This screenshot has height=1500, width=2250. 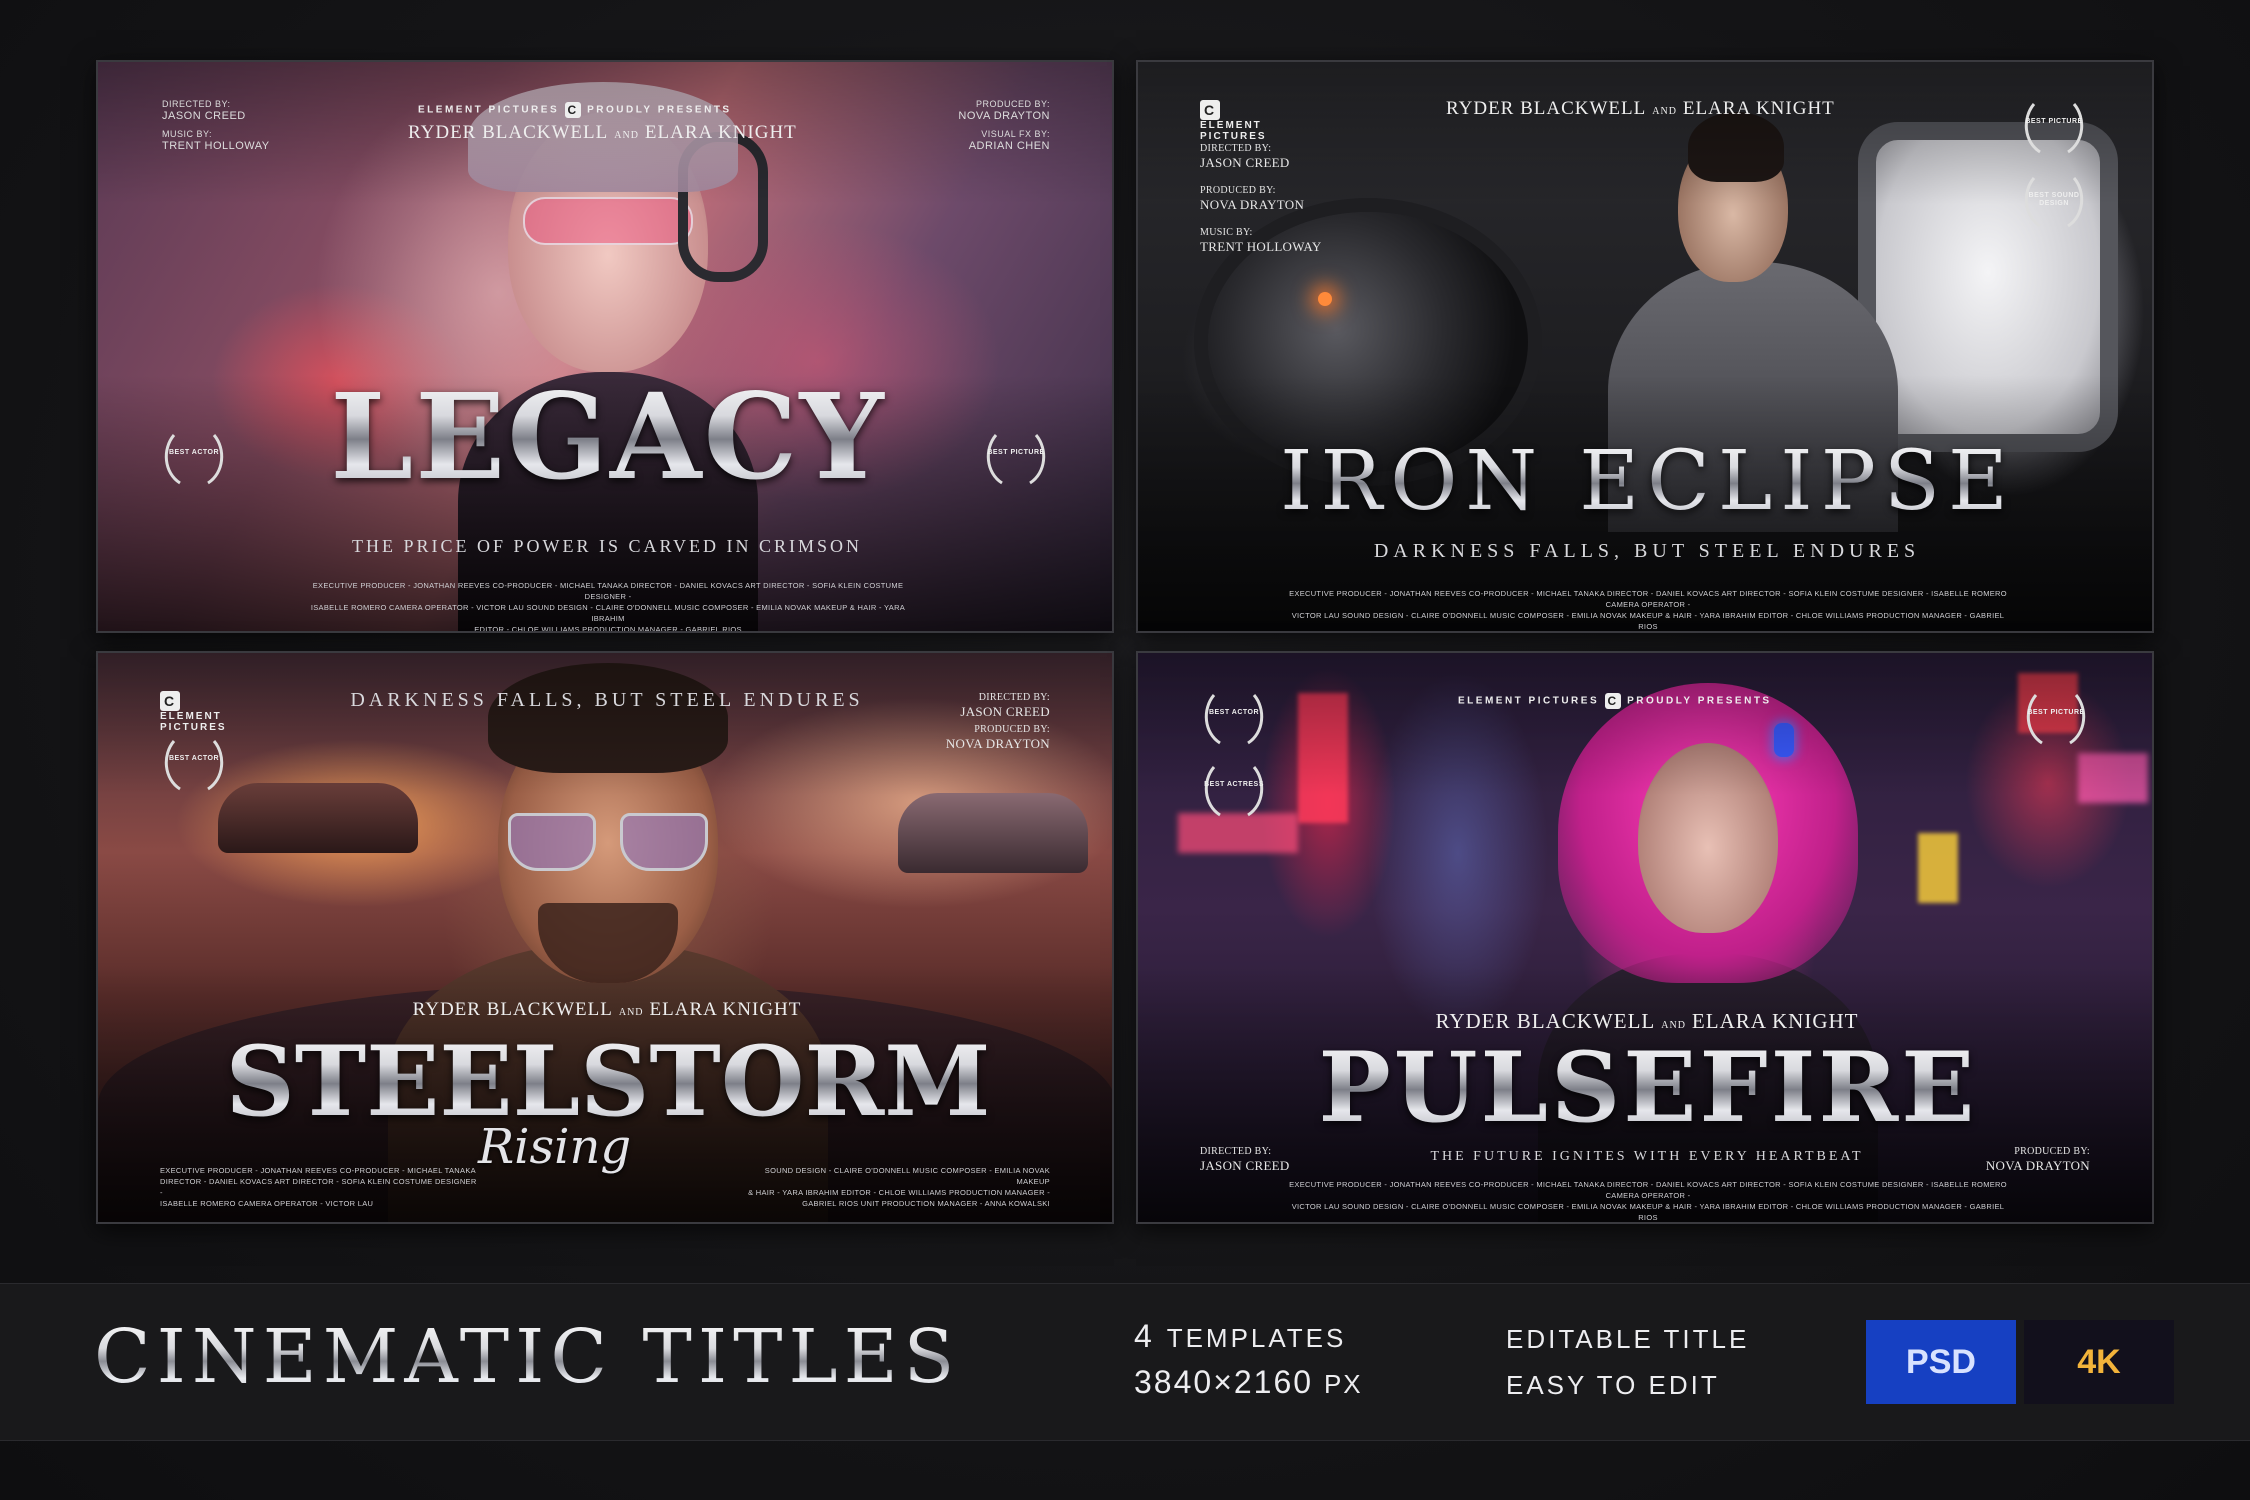 What do you see at coordinates (1648, 1087) in the screenshot?
I see `movie-title: PULSEFIRE` at bounding box center [1648, 1087].